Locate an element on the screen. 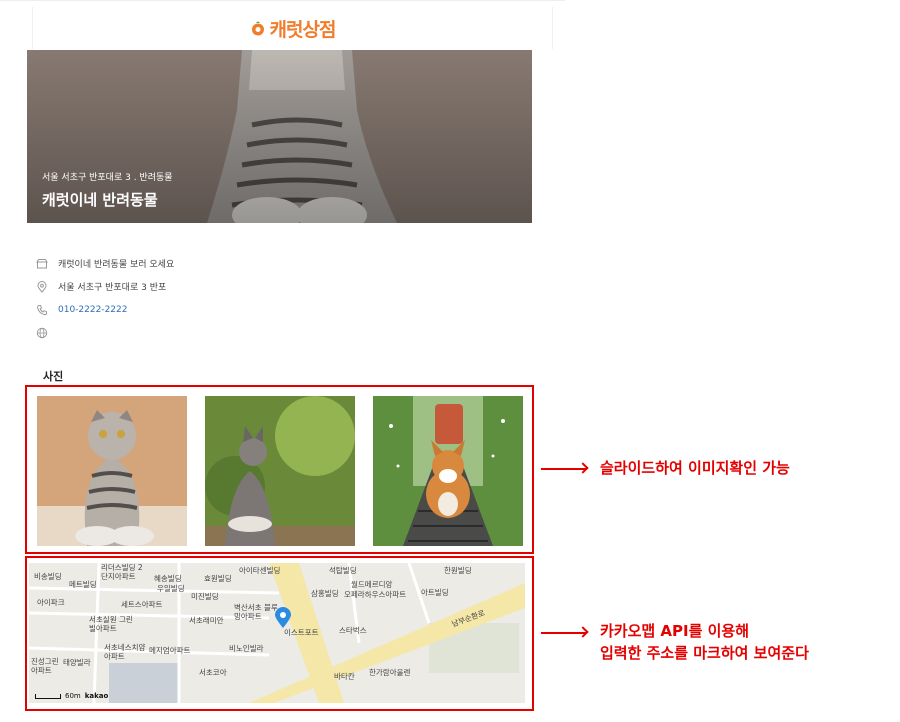  map-note-line1: 카카오맵 API를 이용해 is located at coordinates (675, 631).